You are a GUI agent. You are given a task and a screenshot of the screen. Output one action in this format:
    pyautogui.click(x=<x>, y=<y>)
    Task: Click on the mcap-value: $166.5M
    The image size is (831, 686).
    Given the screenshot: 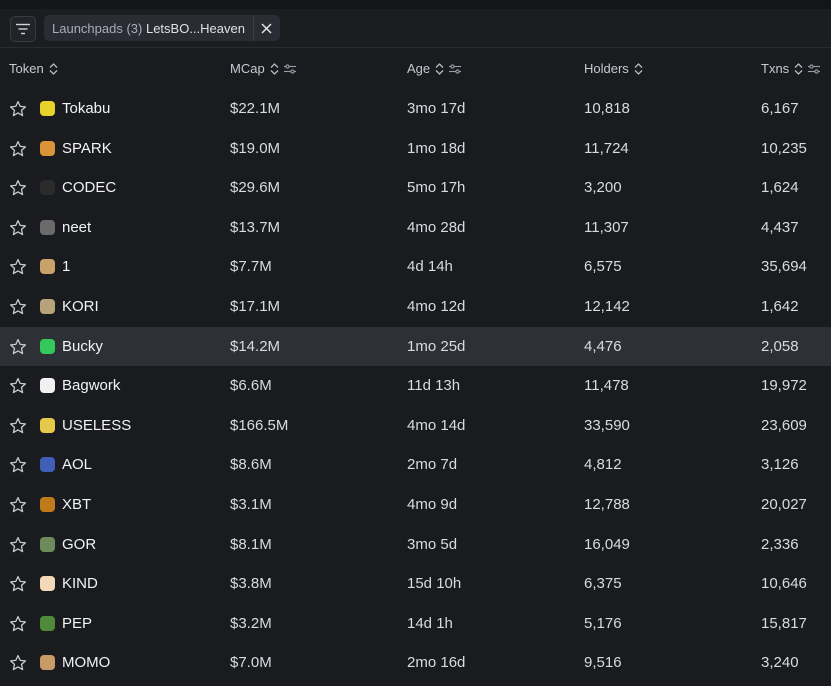 What is the action you would take?
    pyautogui.click(x=259, y=425)
    